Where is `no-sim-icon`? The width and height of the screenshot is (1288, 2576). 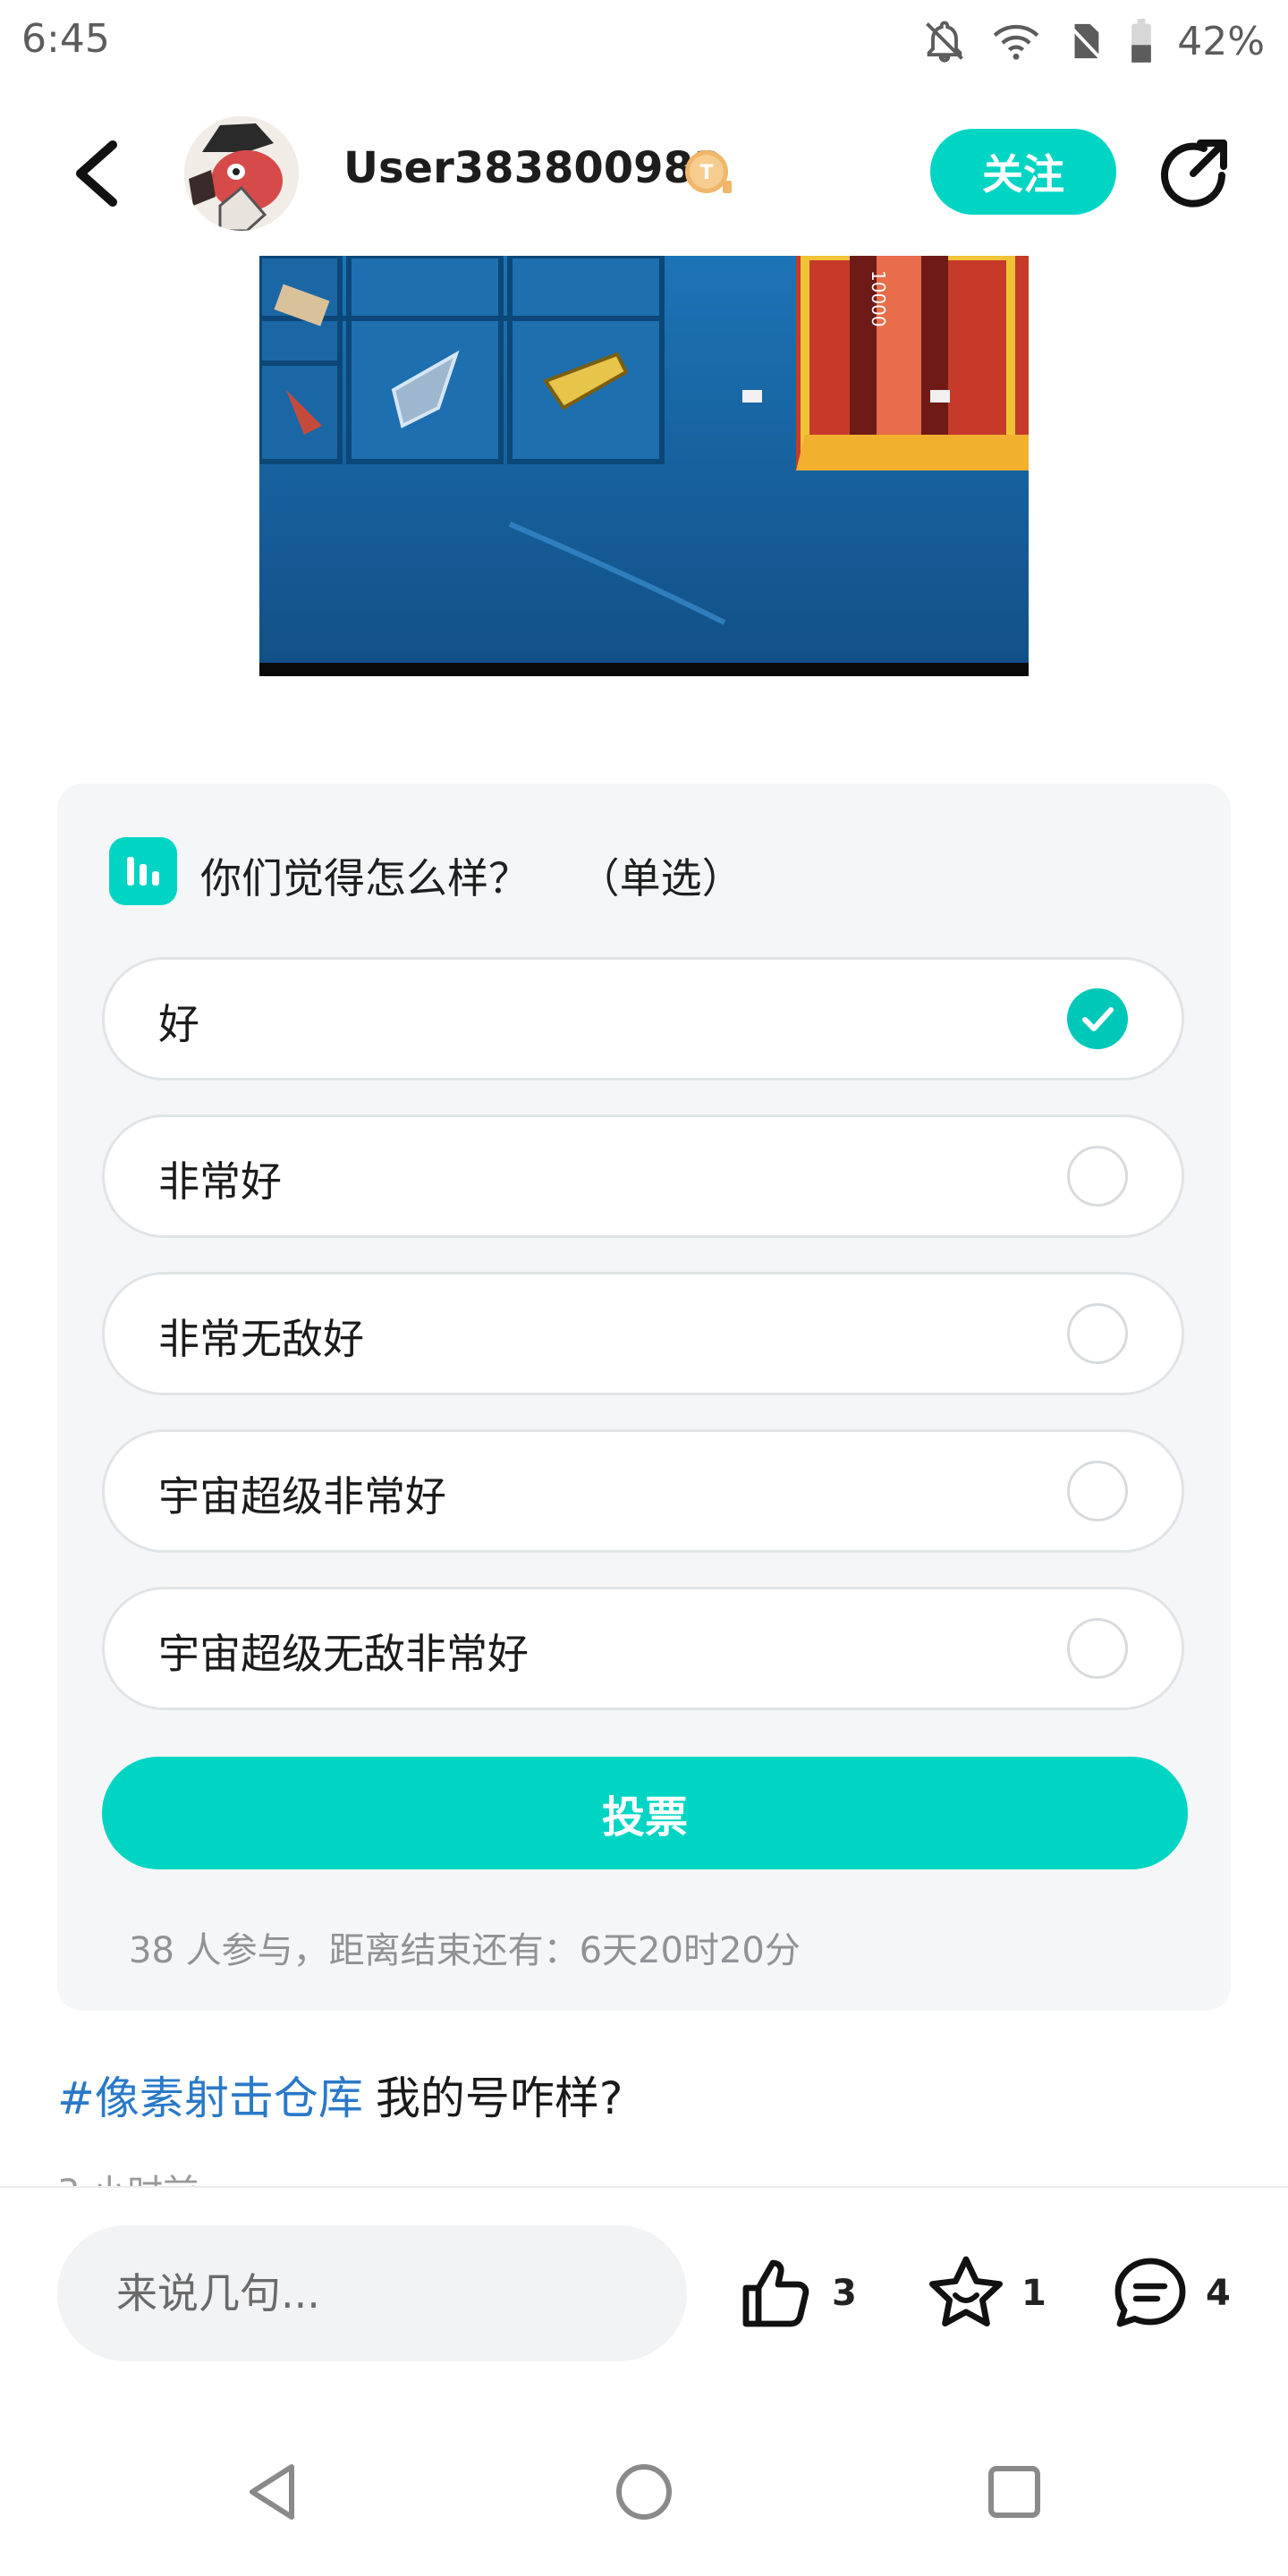 no-sim-icon is located at coordinates (1085, 41).